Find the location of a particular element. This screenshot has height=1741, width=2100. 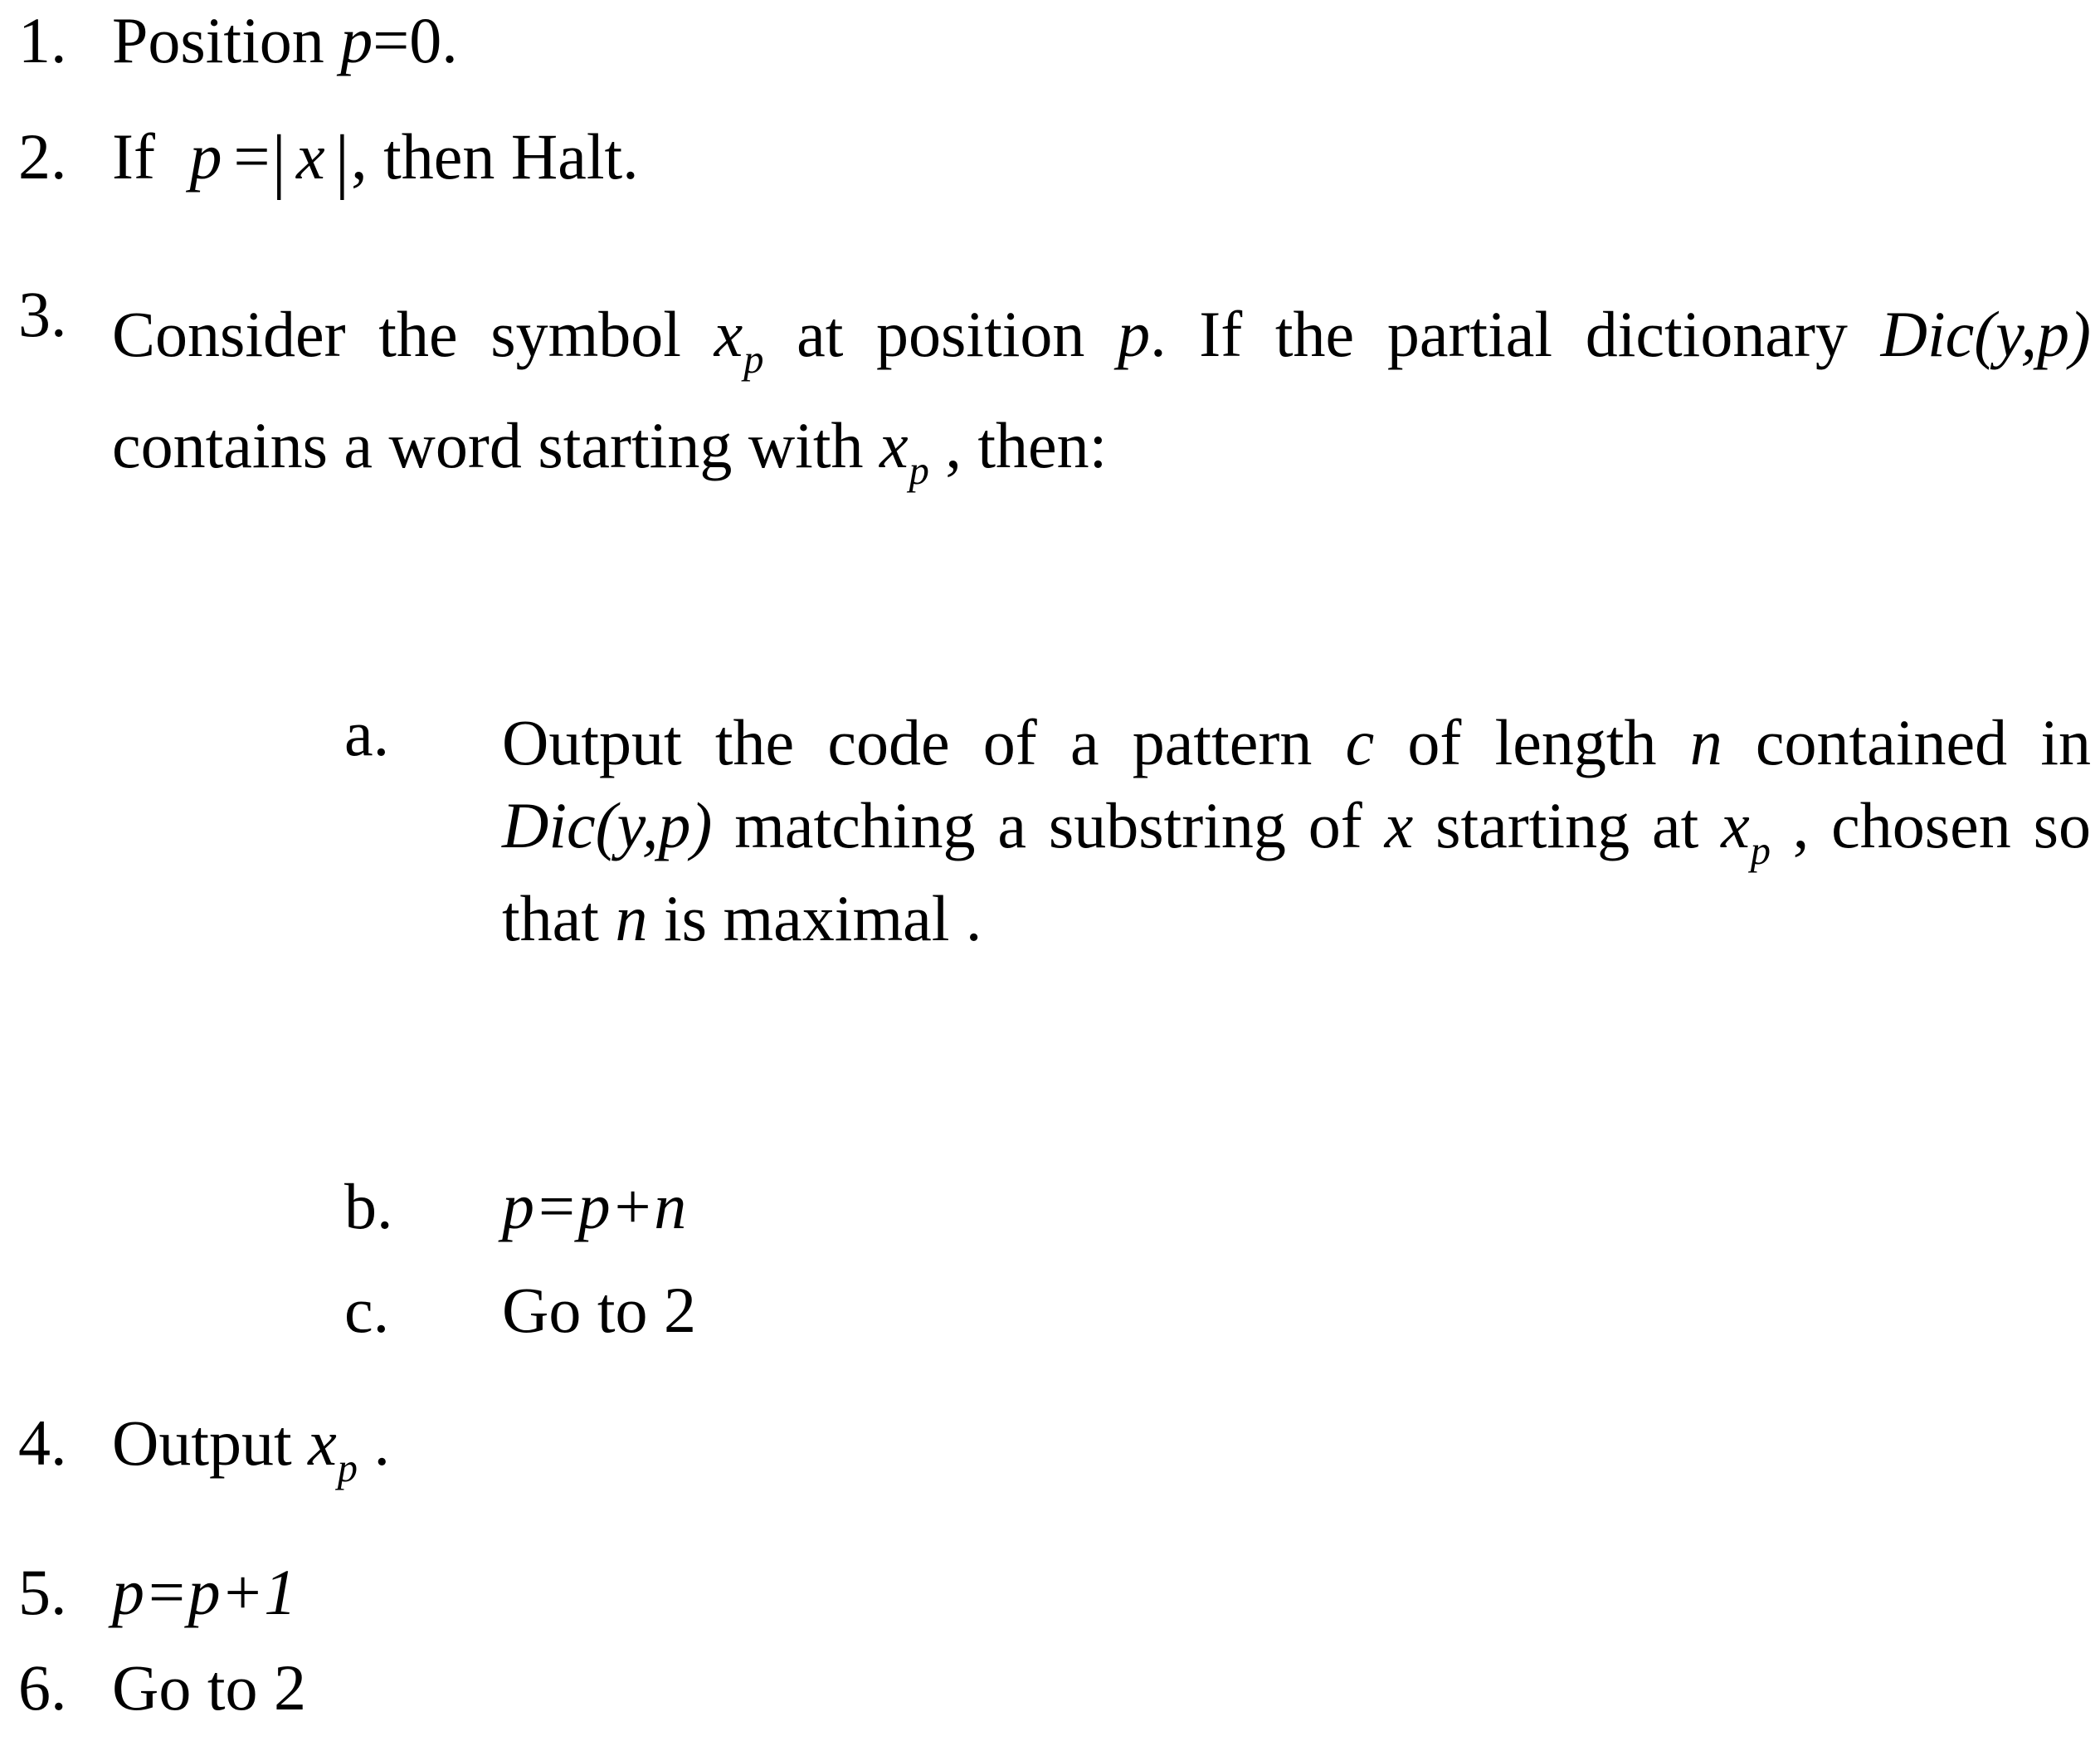

step-3b-text: p=p+n is located at coordinates (1301, 1206).